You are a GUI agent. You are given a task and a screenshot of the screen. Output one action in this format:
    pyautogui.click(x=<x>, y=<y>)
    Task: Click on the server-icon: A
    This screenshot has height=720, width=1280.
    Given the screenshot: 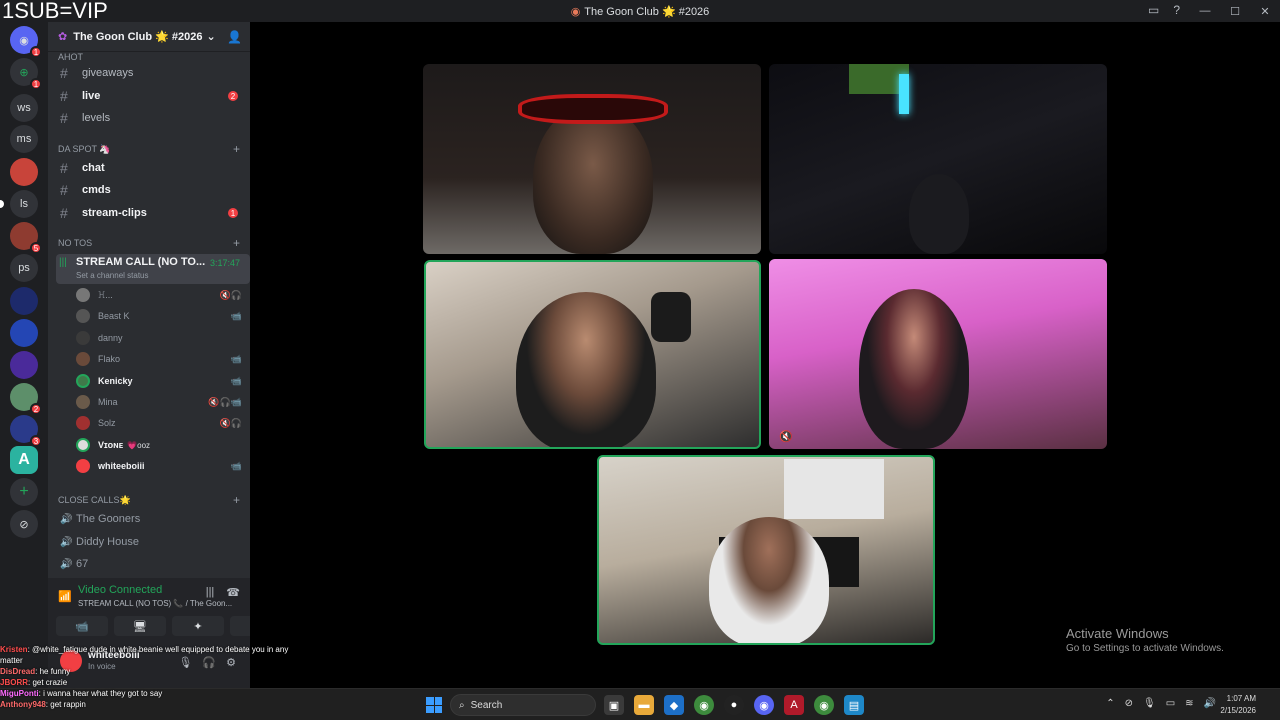 What is the action you would take?
    pyautogui.click(x=24, y=460)
    